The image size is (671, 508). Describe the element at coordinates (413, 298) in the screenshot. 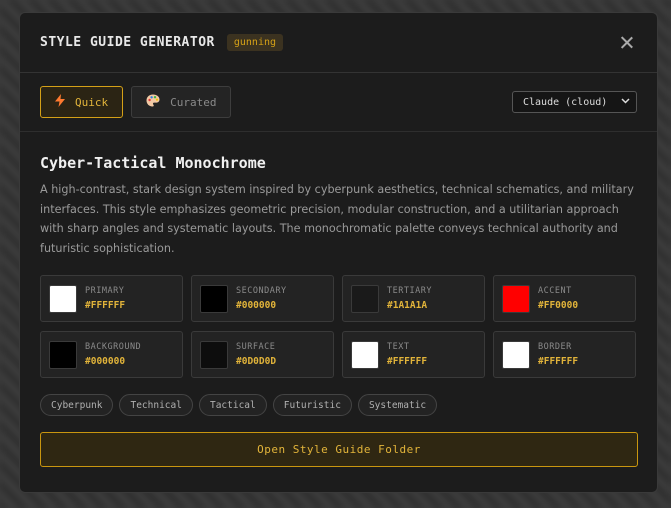

I see `swatch-tertiary: TERTIARY #1A1A1A` at that location.